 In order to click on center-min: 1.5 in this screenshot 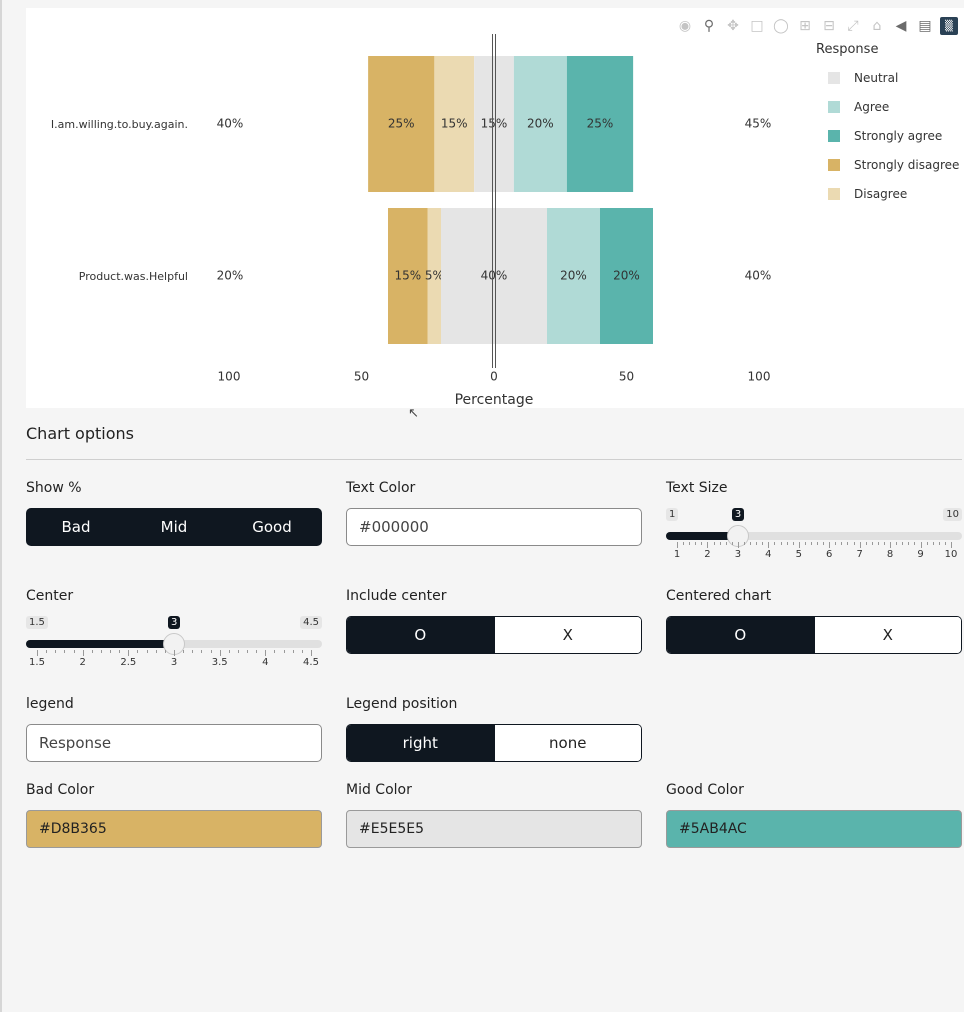, I will do `click(37, 622)`.